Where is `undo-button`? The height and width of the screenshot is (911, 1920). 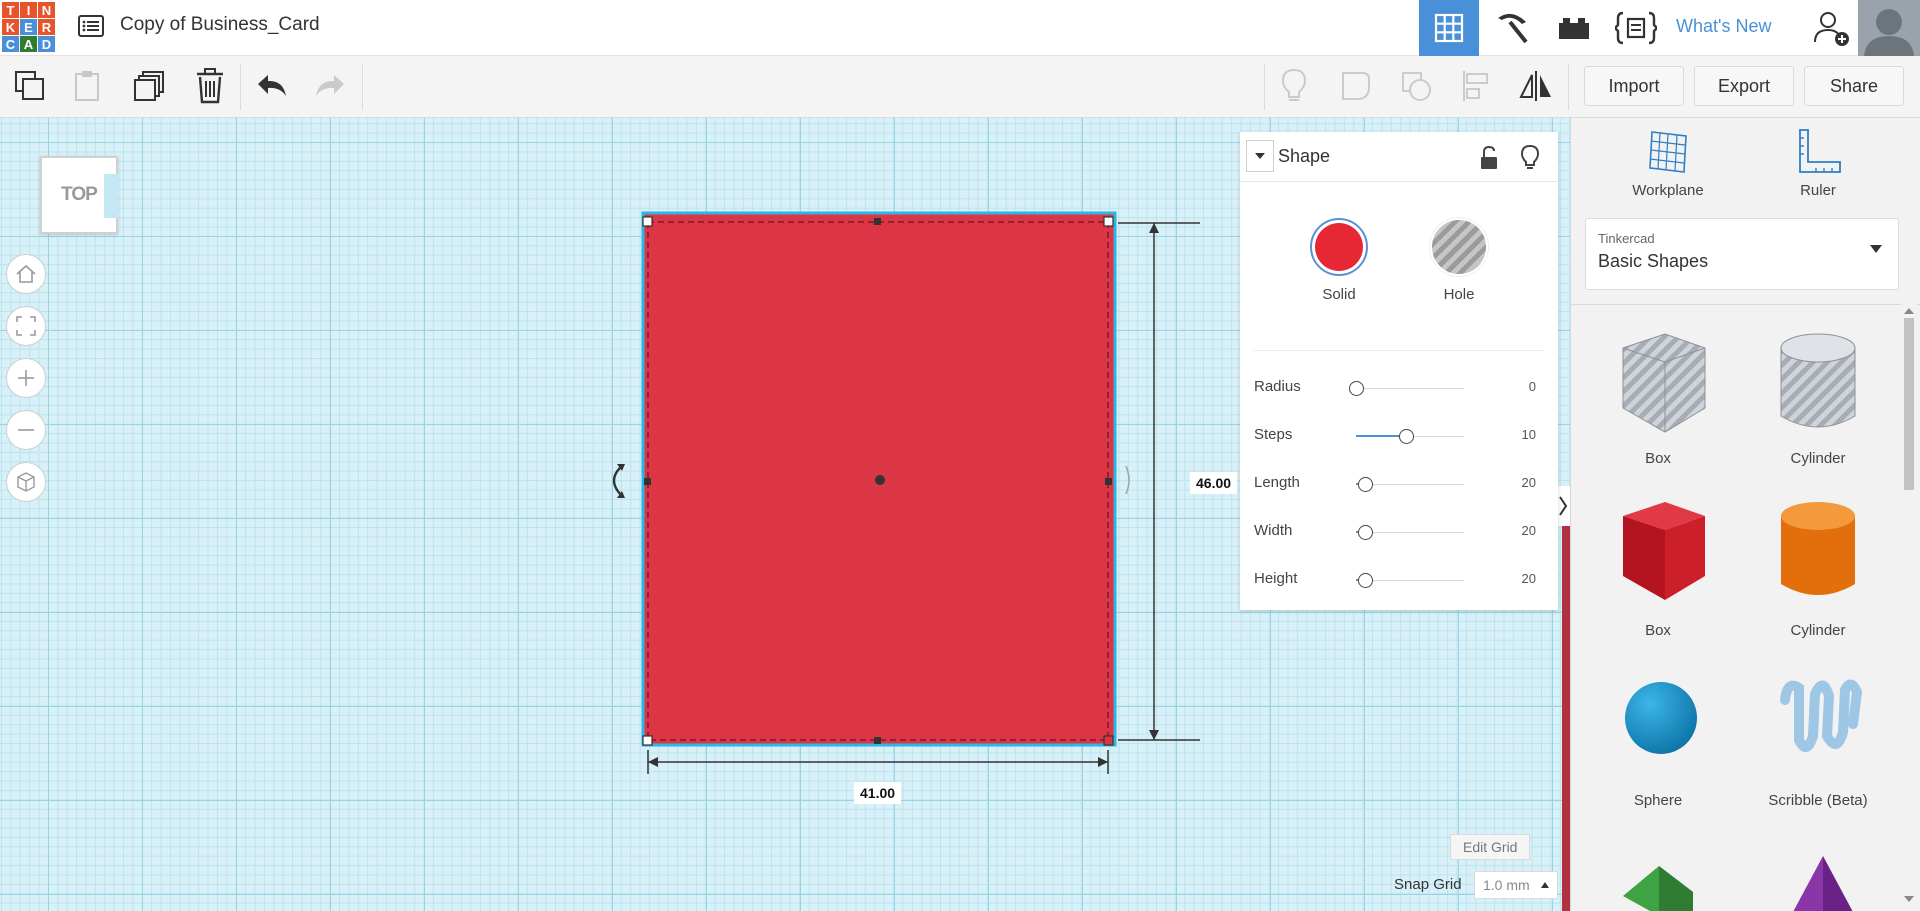
undo-button is located at coordinates (272, 86).